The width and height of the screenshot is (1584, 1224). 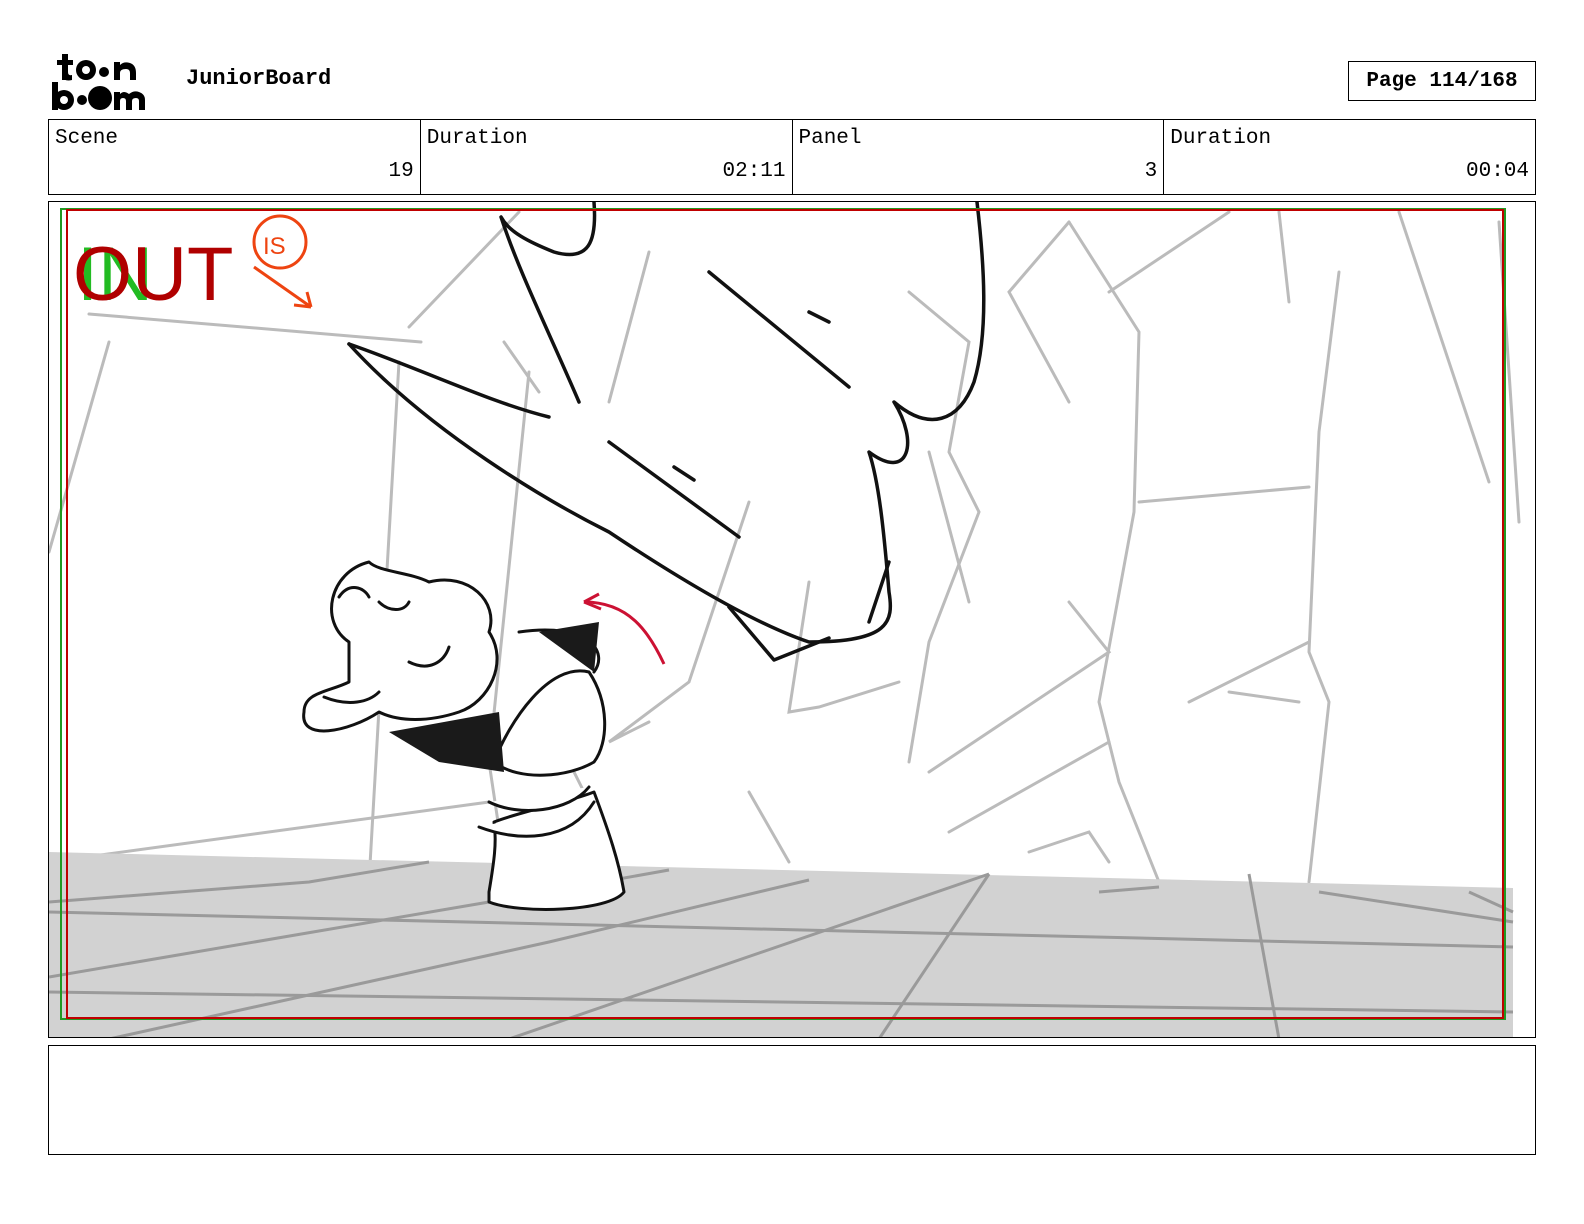 I want to click on character-collar, so click(x=446, y=742).